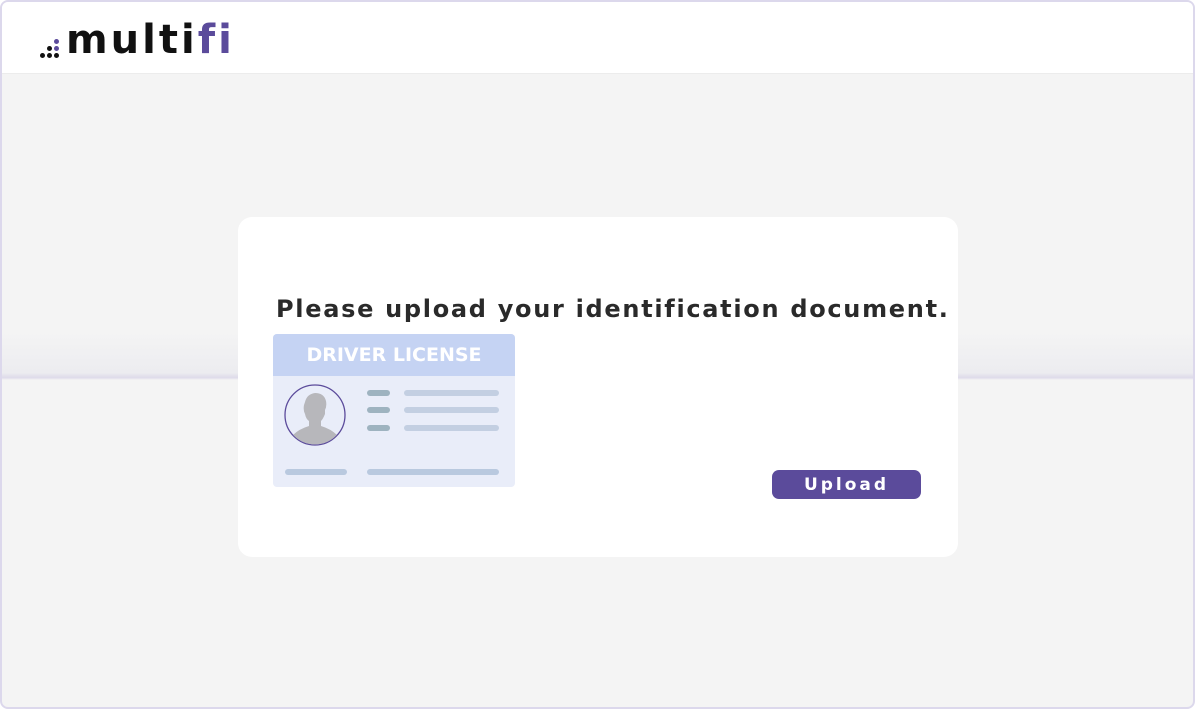 The image size is (1195, 709). I want to click on multifi-logo: multifi, so click(136, 40).